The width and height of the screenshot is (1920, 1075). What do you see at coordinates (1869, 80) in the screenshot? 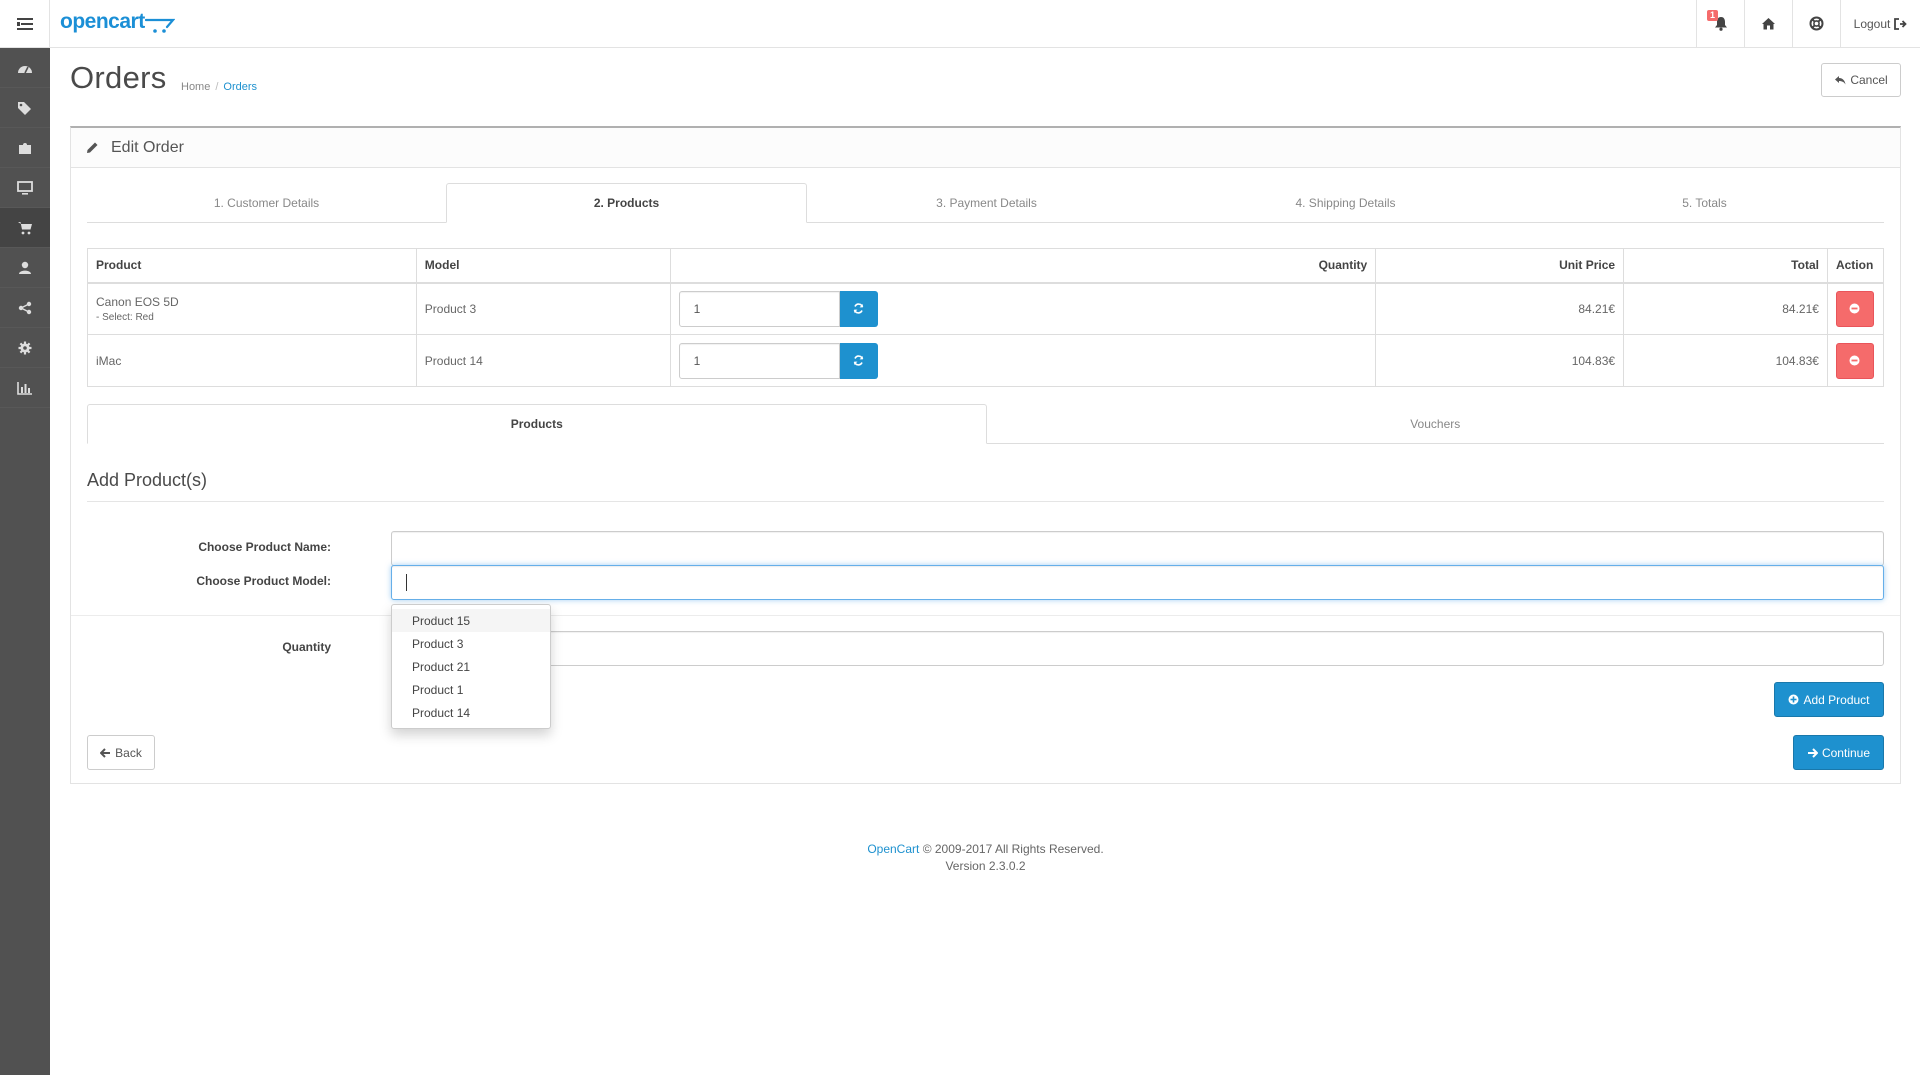
I see `cancel-label: Cancel` at bounding box center [1869, 80].